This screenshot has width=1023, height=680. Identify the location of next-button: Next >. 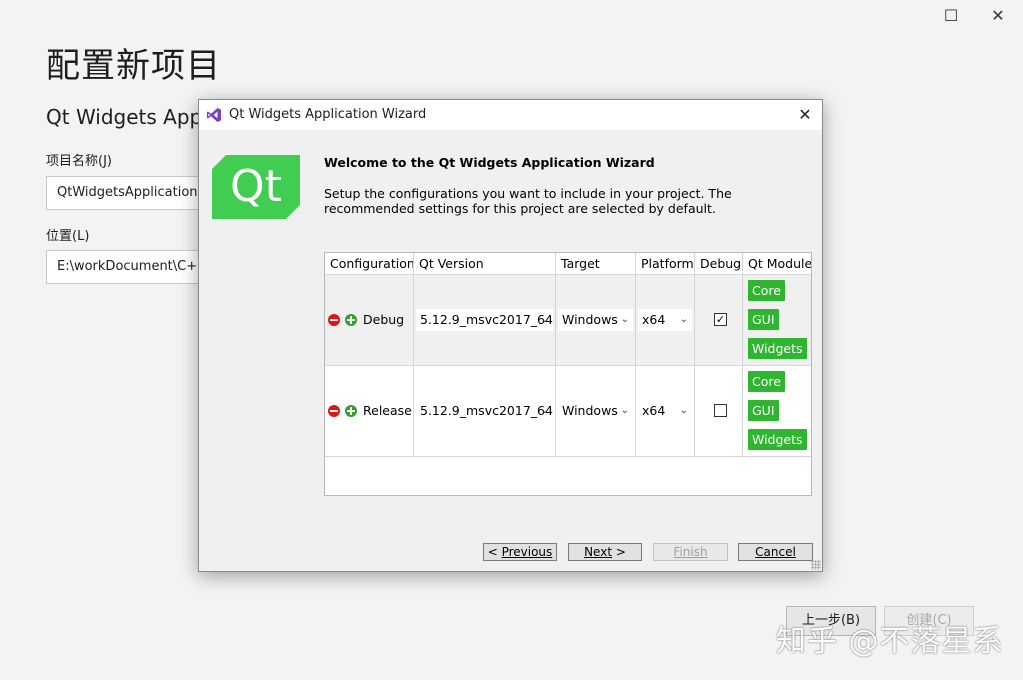
(605, 552).